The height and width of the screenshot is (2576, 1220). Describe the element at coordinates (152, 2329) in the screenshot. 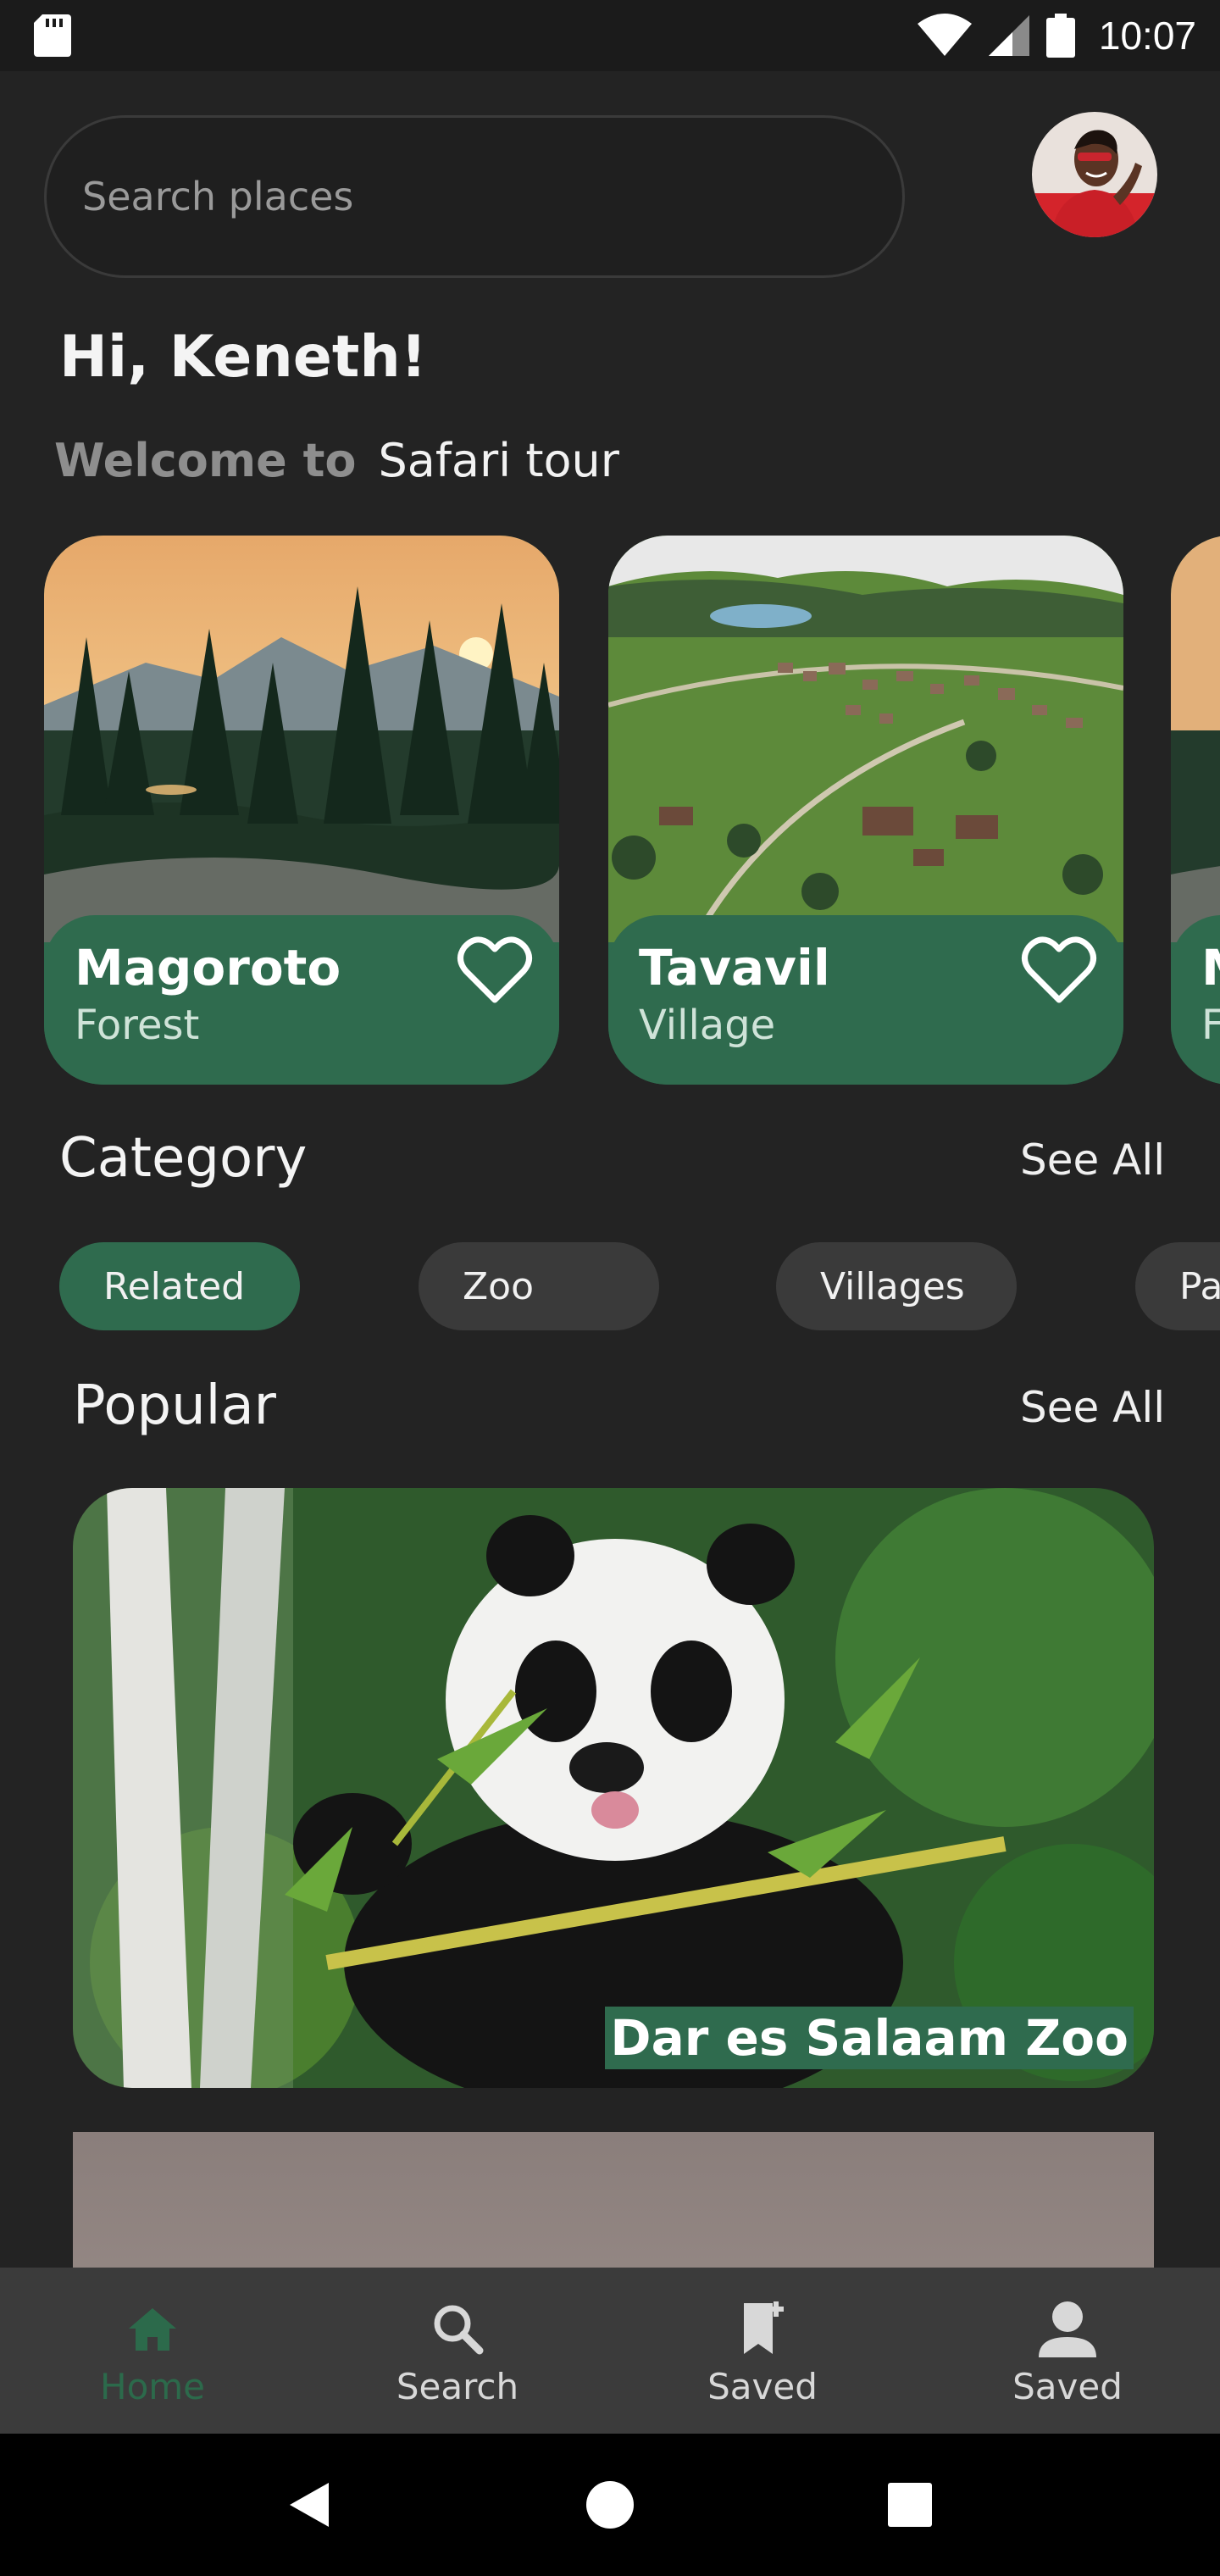

I see `home-icon` at that location.